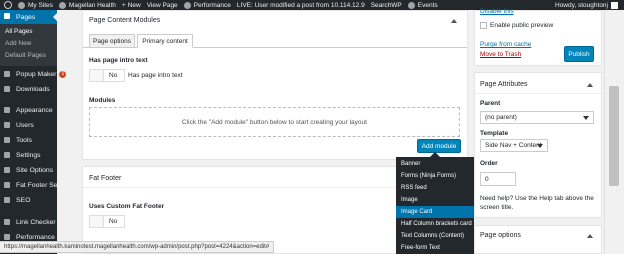 The width and height of the screenshot is (624, 254). Describe the element at coordinates (28, 155) in the screenshot. I see `sidebar-item-settings: Settings` at that location.